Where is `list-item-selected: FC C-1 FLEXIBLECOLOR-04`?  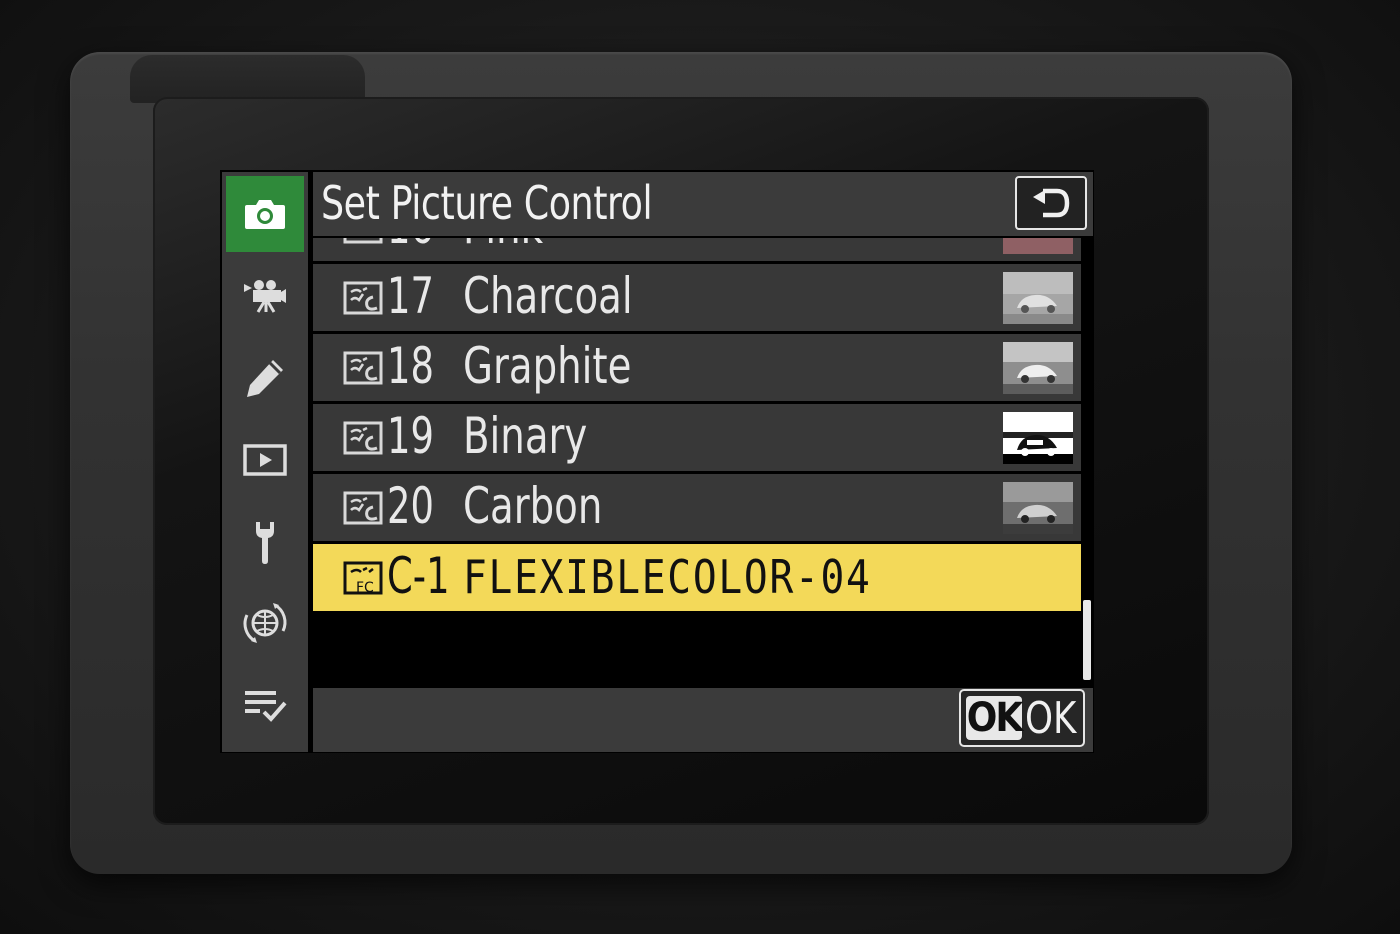 list-item-selected: FC C-1 FLEXIBLECOLOR-04 is located at coordinates (697, 579).